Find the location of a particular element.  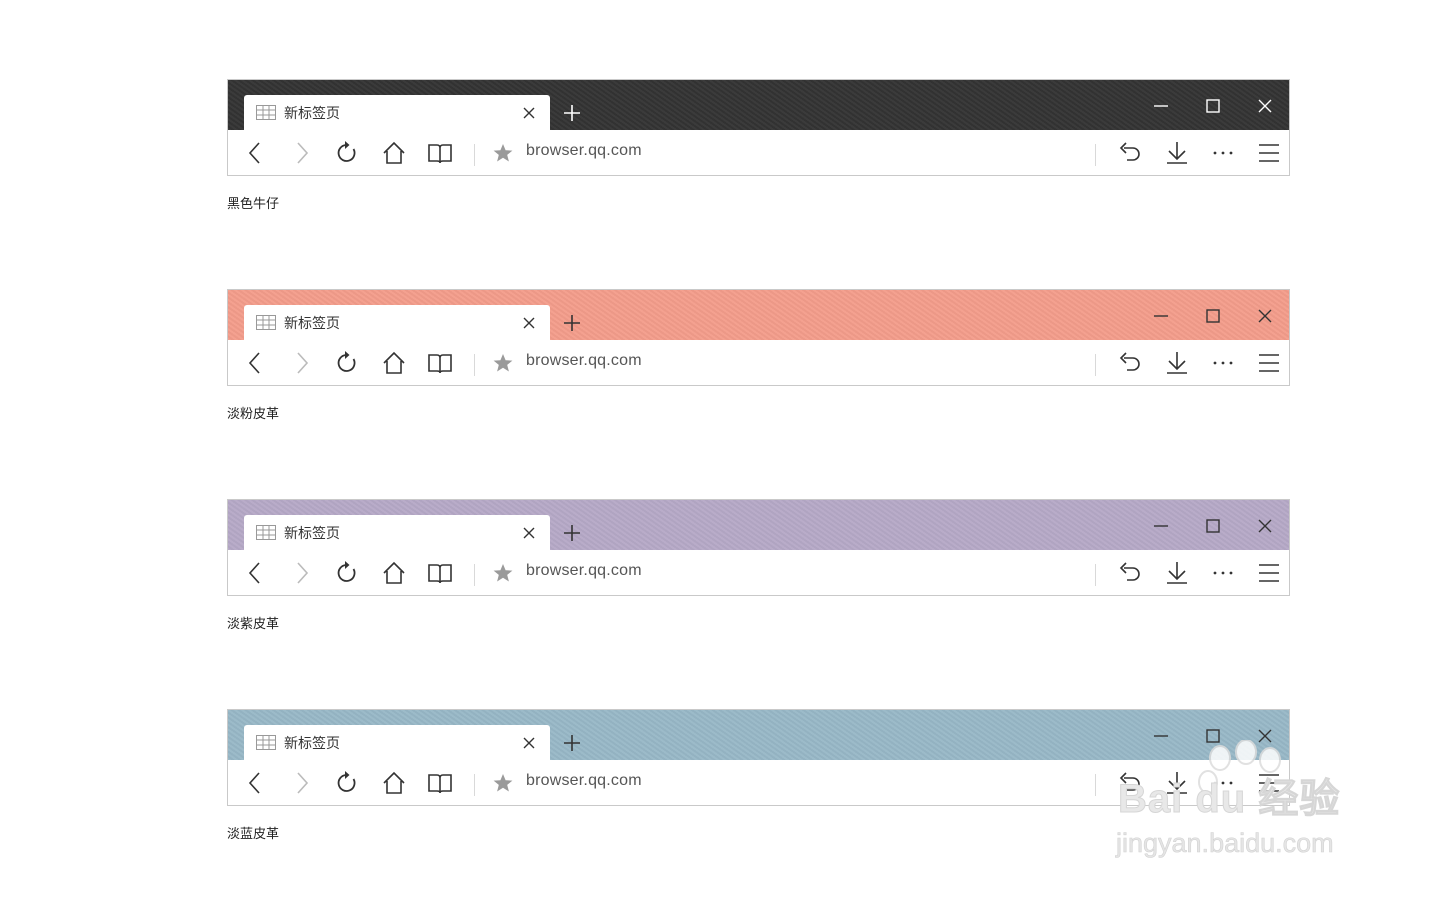

browser-skin-1: 新标签页 browser.qq.com is located at coordinates (758, 127).